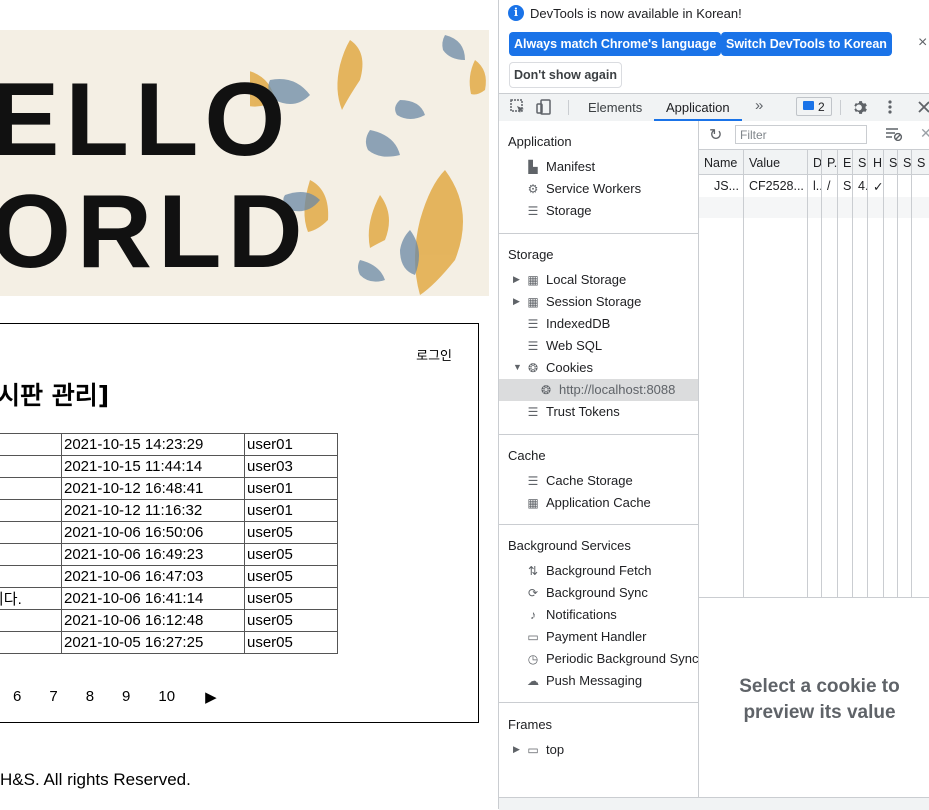 The width and height of the screenshot is (929, 810). I want to click on page-number-link: 10, so click(166, 697).